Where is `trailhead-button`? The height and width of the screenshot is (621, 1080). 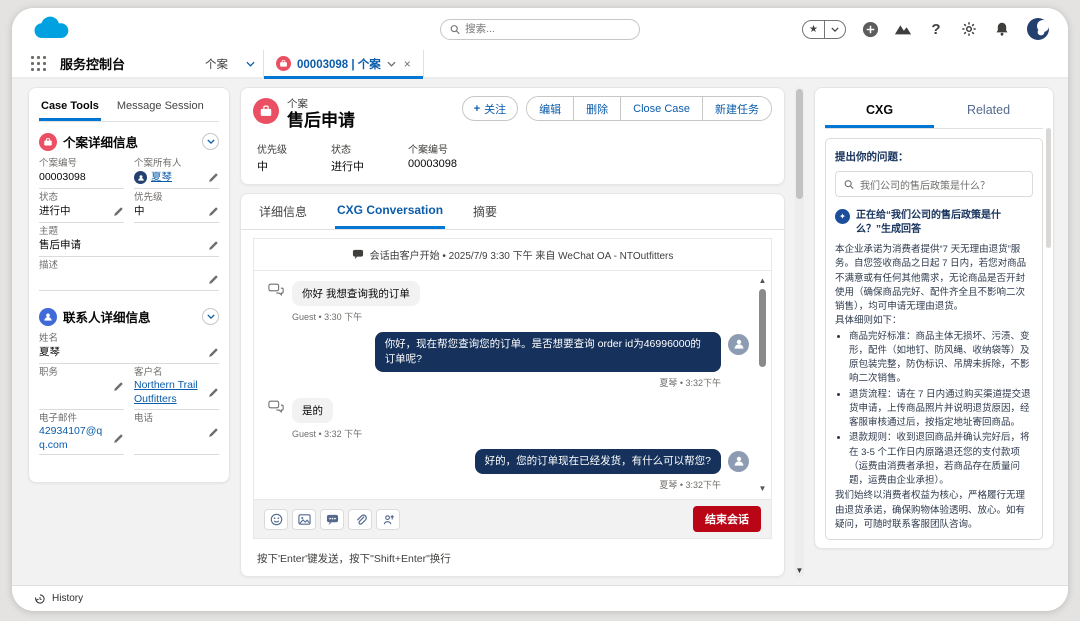
trailhead-button is located at coordinates (903, 29).